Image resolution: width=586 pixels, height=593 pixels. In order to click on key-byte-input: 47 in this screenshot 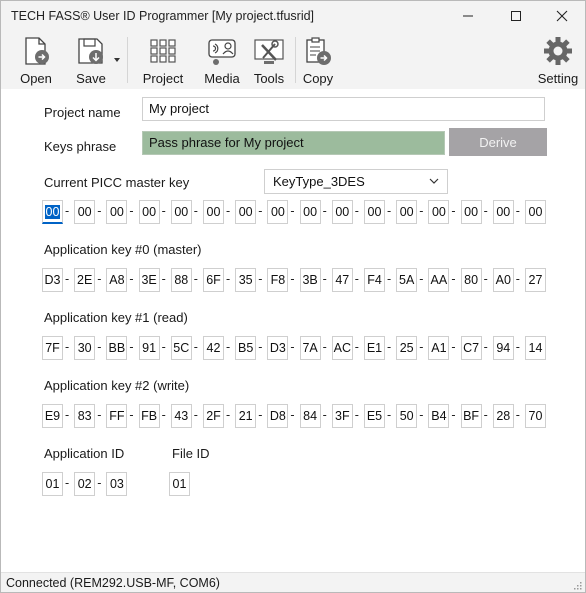, I will do `click(342, 280)`.